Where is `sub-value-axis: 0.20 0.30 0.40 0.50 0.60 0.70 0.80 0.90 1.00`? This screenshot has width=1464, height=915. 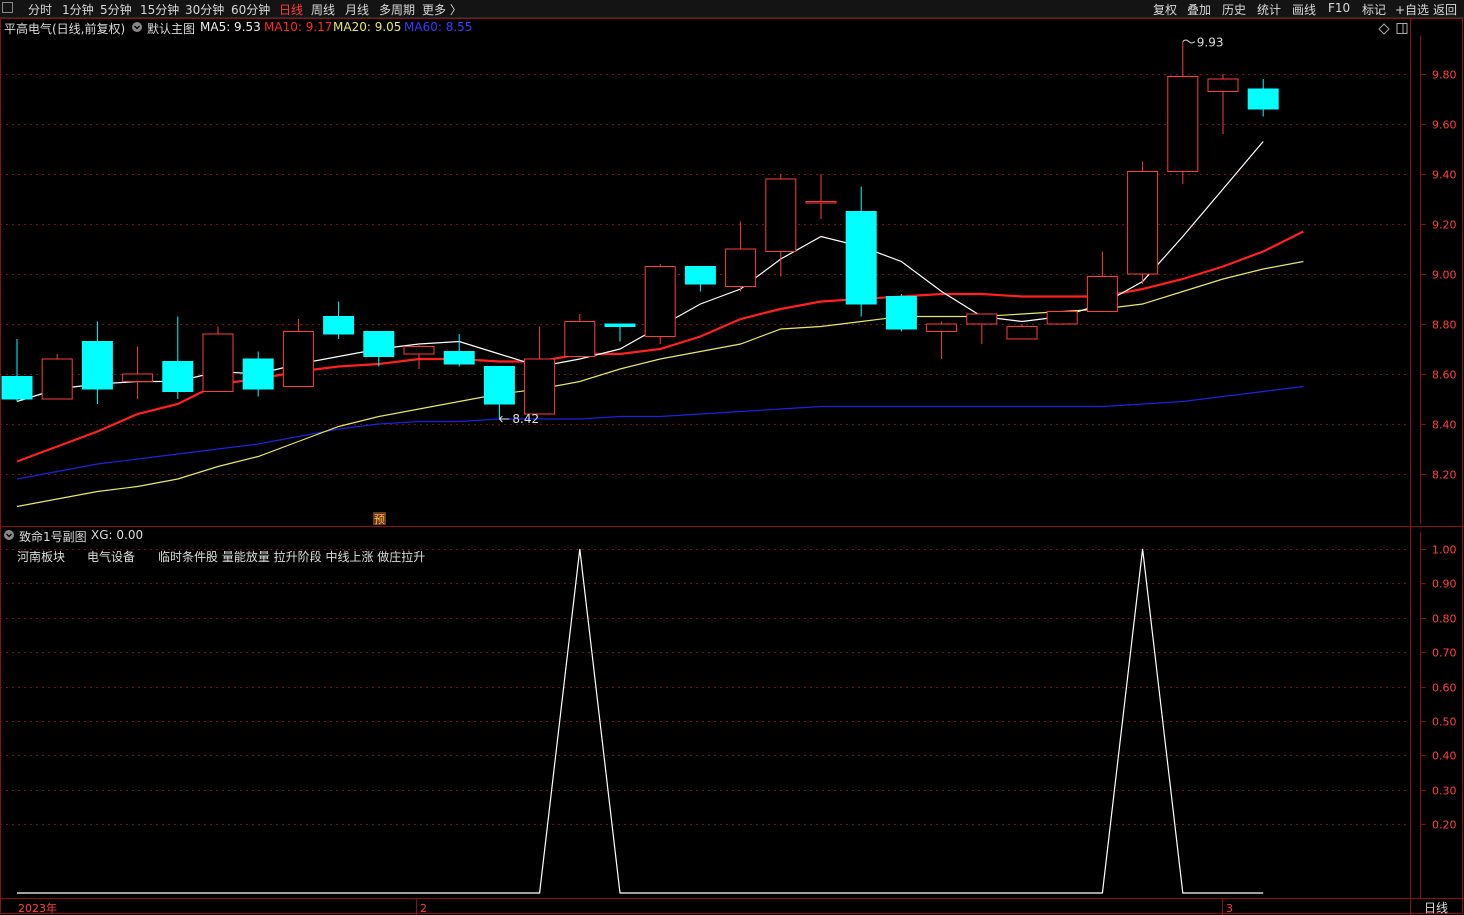
sub-value-axis: 0.20 0.30 0.40 0.50 0.60 0.70 0.80 0.90 1.00 is located at coordinates (1438, 688).